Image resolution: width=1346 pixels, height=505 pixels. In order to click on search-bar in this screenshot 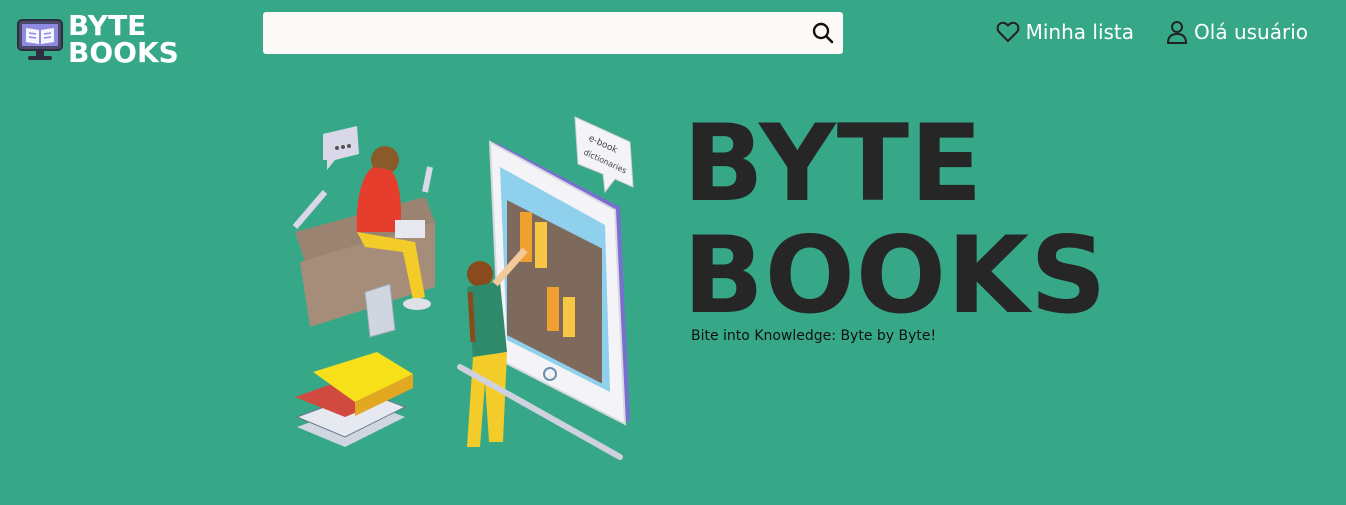, I will do `click(553, 33)`.